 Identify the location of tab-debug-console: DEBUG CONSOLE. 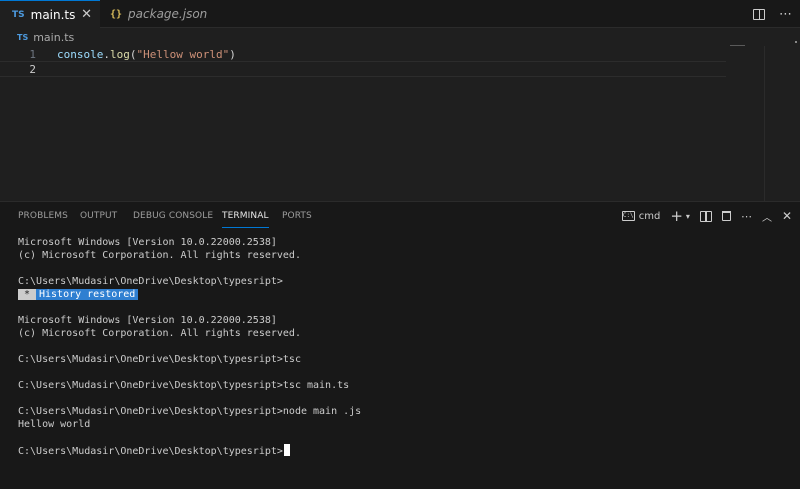
(173, 216).